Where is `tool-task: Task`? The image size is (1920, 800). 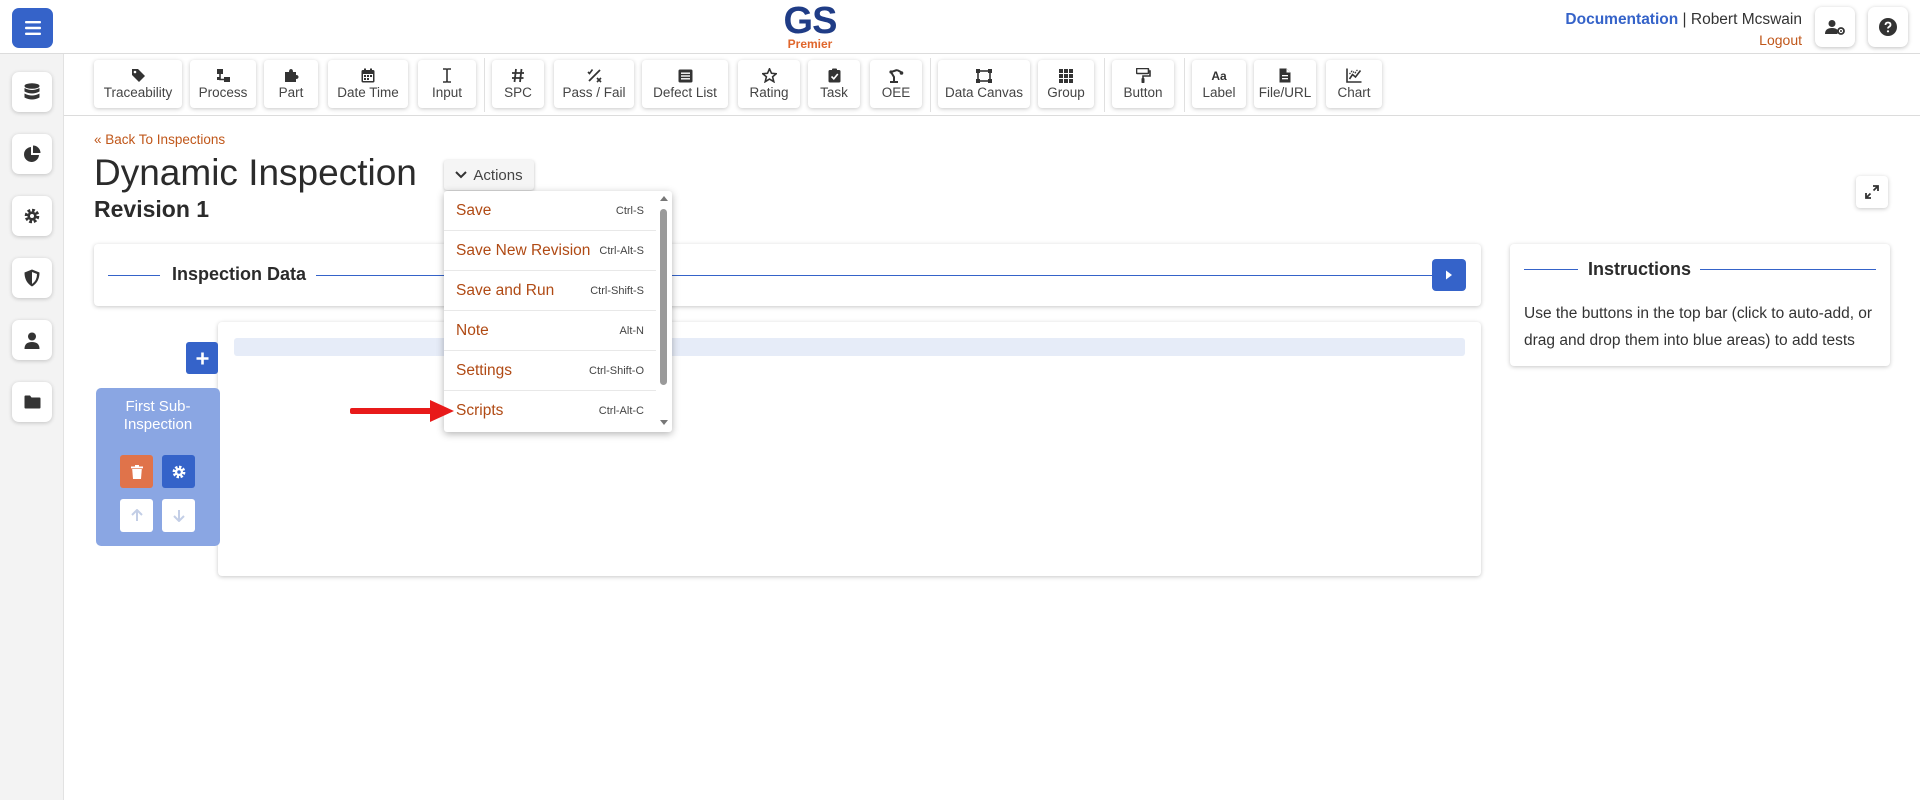
tool-task: Task is located at coordinates (834, 84).